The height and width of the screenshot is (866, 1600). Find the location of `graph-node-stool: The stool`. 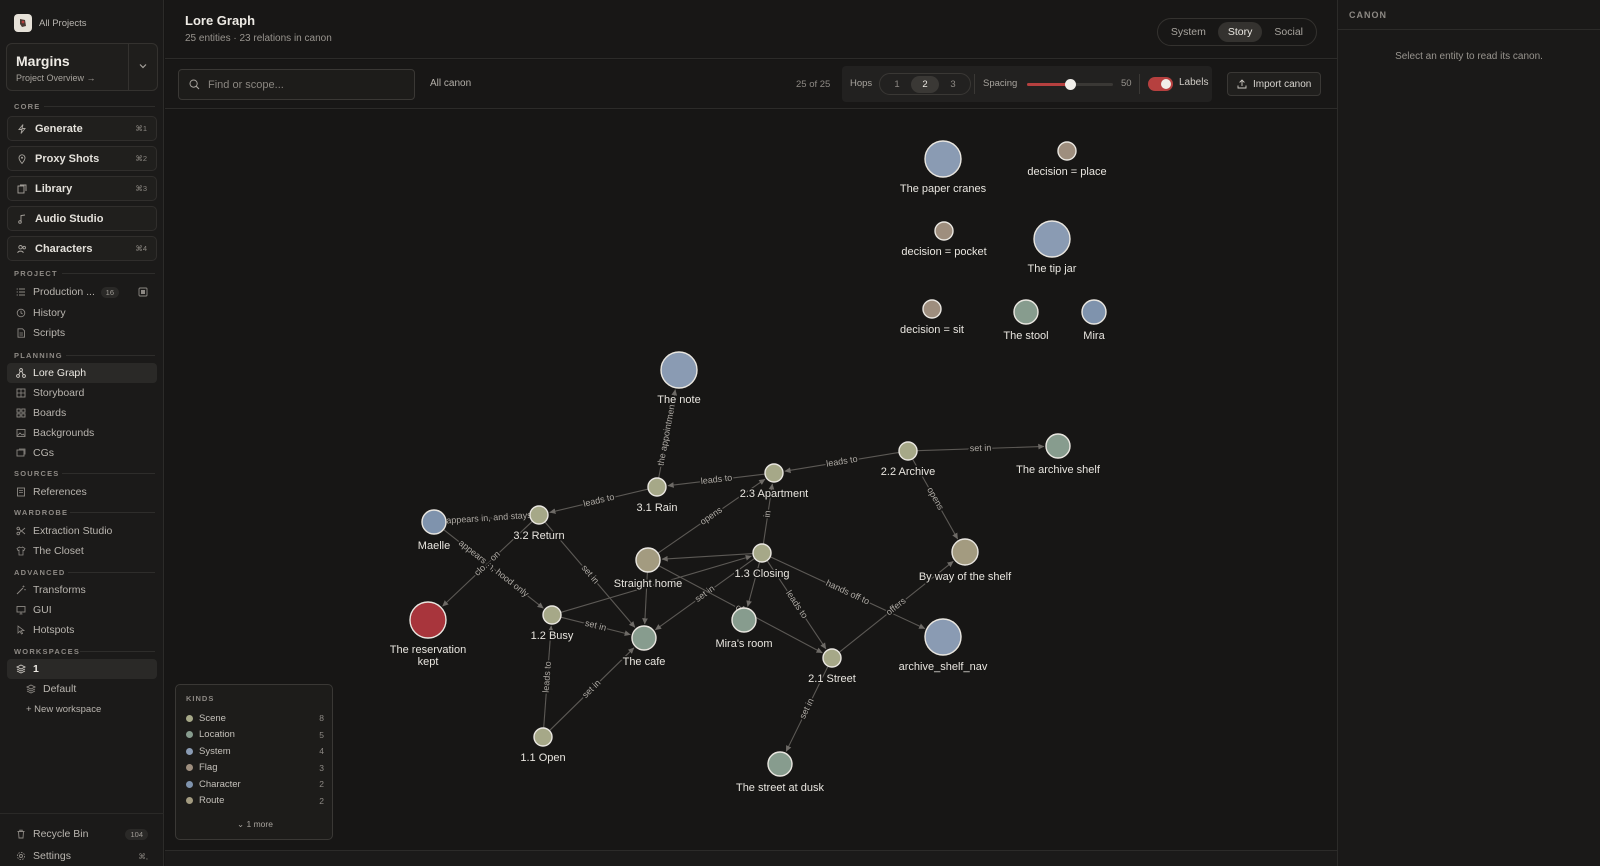

graph-node-stool: The stool is located at coordinates (1026, 321).